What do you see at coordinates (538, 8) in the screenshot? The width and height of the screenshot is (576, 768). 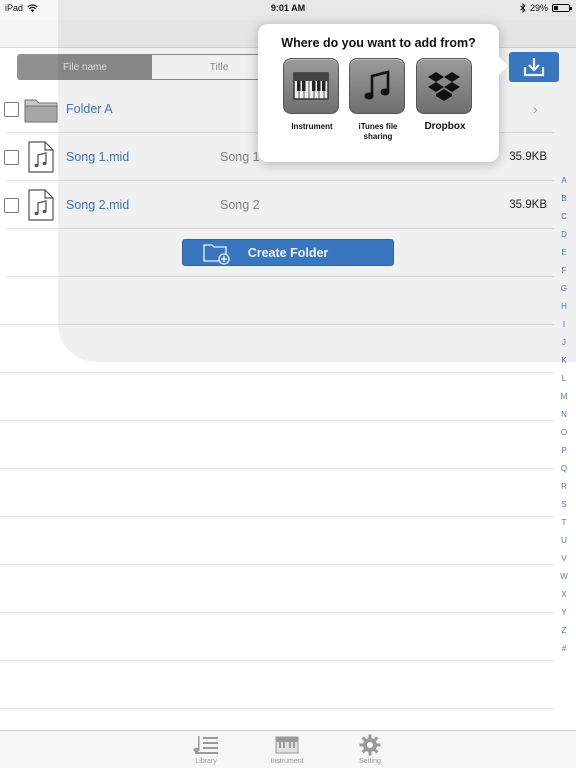 I see `battery-percent: 29%` at bounding box center [538, 8].